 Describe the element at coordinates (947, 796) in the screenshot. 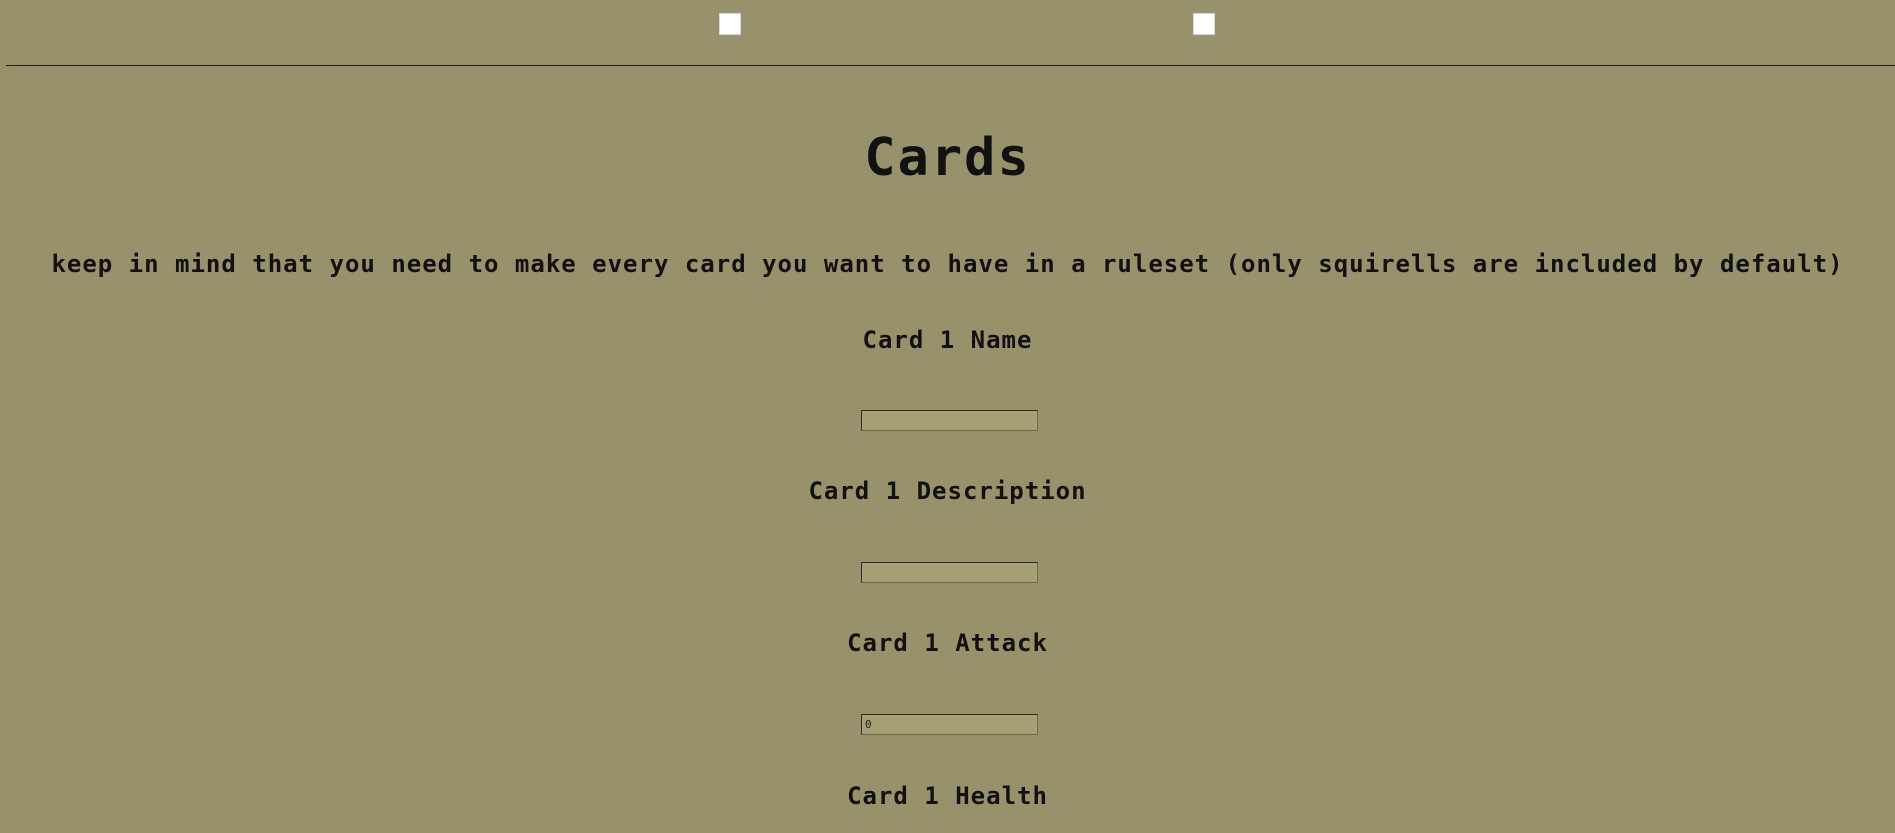

I see `card-health-label: Card 1 Health` at that location.